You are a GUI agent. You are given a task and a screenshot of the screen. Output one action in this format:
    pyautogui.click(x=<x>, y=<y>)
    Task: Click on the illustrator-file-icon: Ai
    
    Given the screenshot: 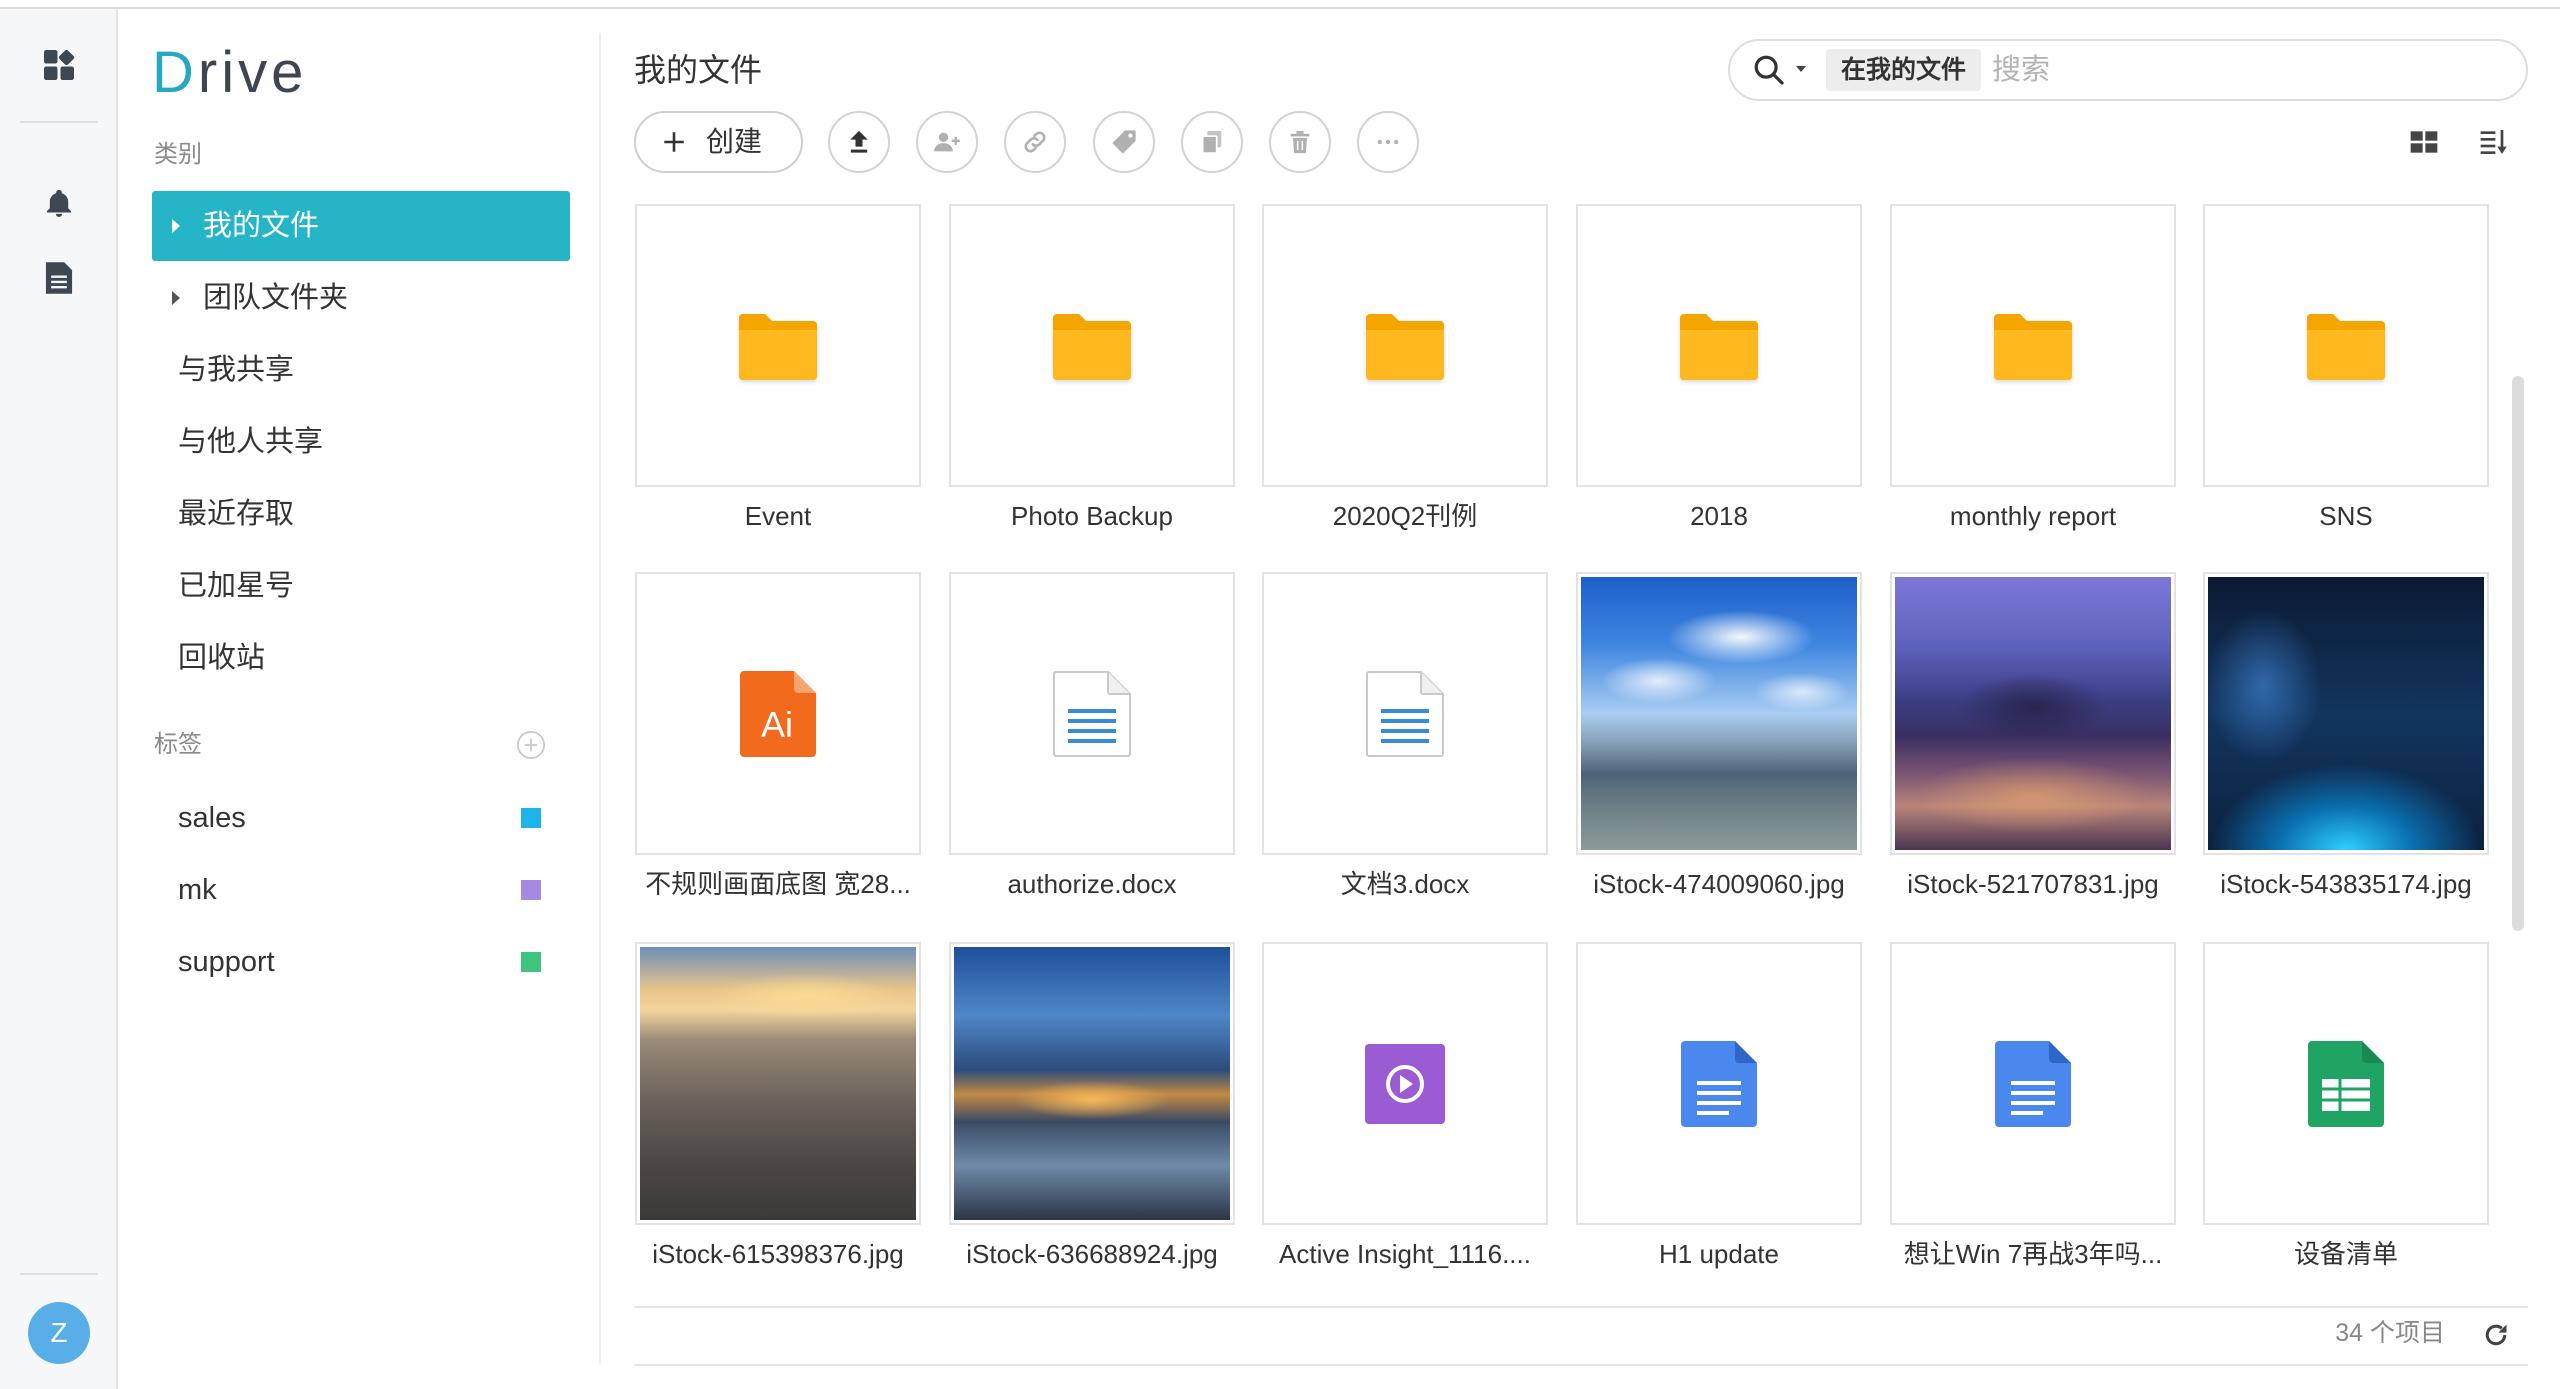 What is the action you would take?
    pyautogui.click(x=778, y=713)
    